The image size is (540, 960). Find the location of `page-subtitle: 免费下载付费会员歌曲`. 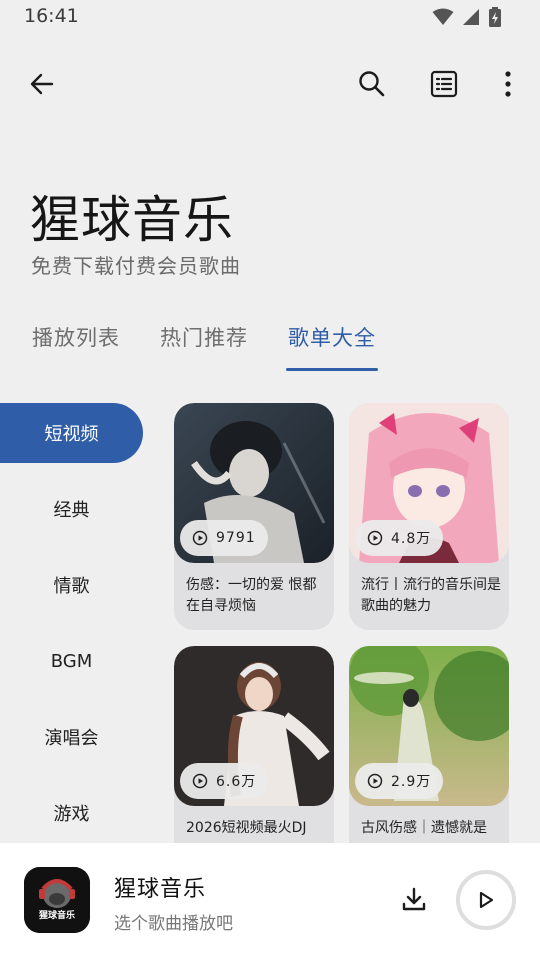

page-subtitle: 免费下载付费会员歌曲 is located at coordinates (136, 266).